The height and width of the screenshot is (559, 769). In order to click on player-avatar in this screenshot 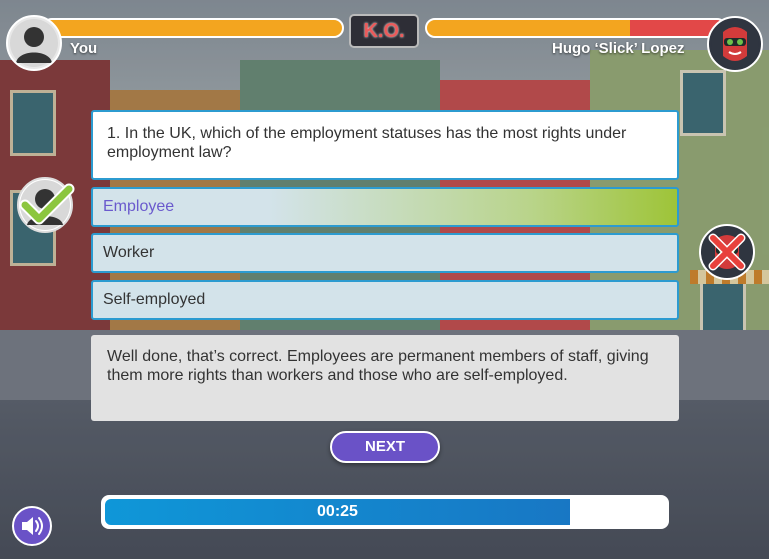, I will do `click(34, 43)`.